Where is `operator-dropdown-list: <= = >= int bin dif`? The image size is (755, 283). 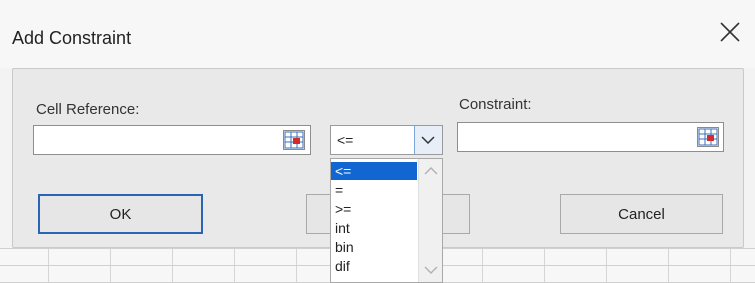
operator-dropdown-list: <= = >= int bin dif is located at coordinates (386, 220).